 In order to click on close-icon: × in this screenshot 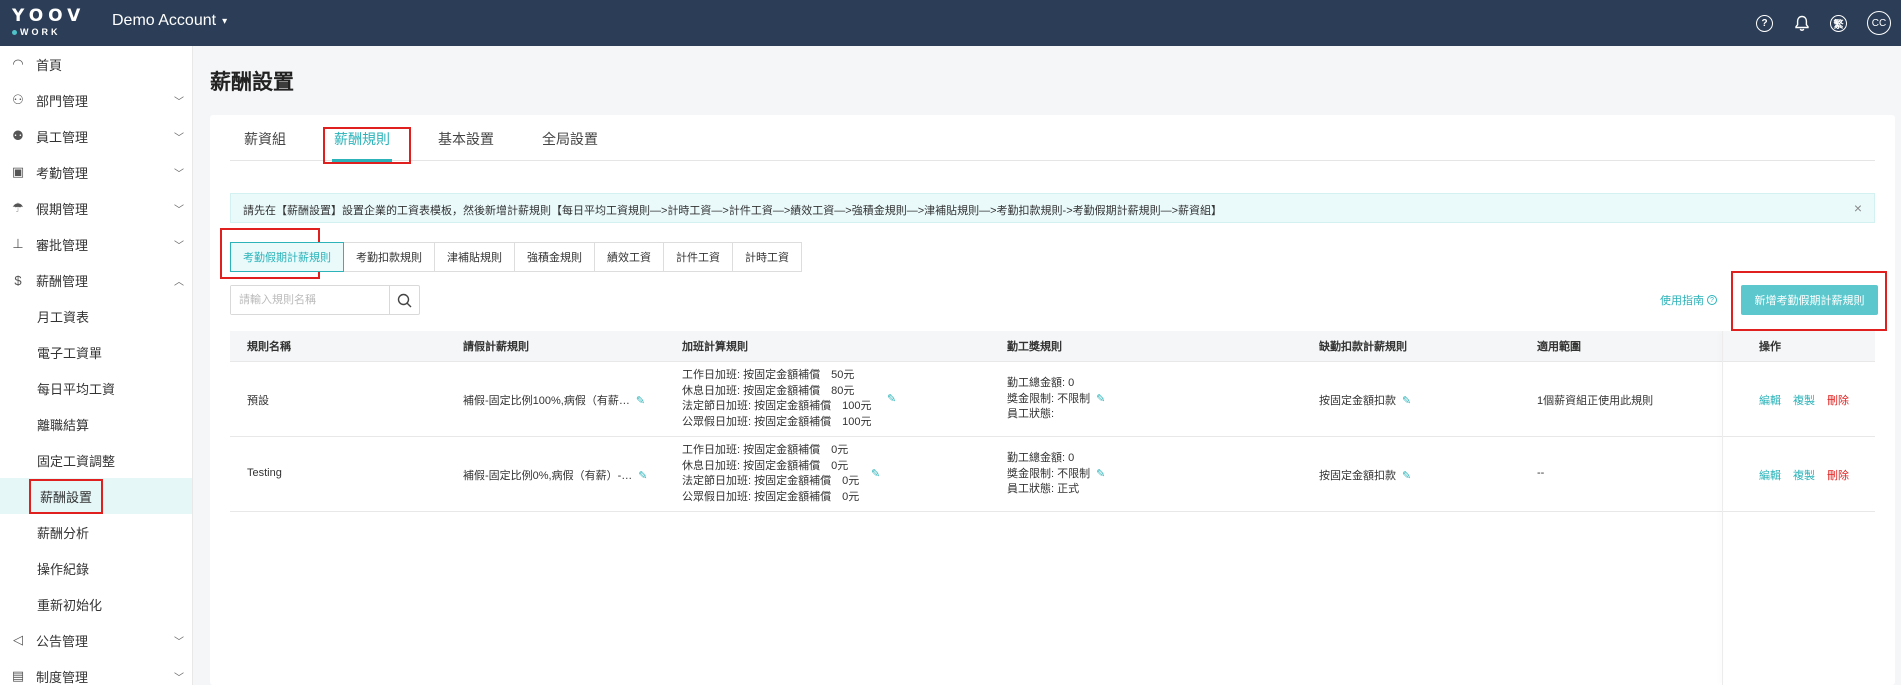, I will do `click(1858, 208)`.